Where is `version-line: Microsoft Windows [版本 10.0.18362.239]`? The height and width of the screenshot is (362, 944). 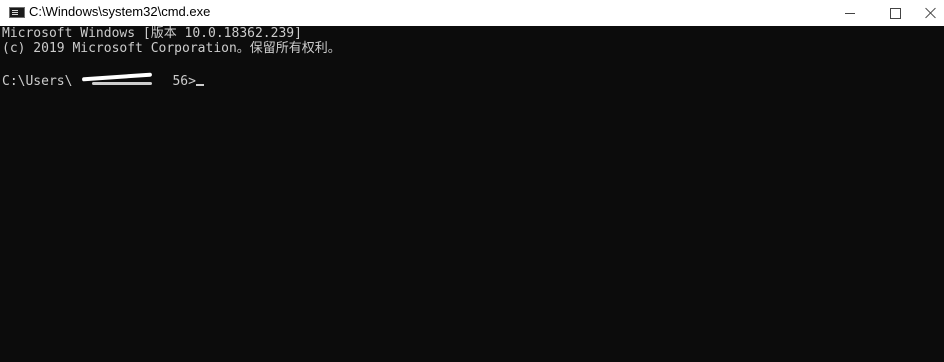
version-line: Microsoft Windows [版本 10.0.18362.239] is located at coordinates (152, 33).